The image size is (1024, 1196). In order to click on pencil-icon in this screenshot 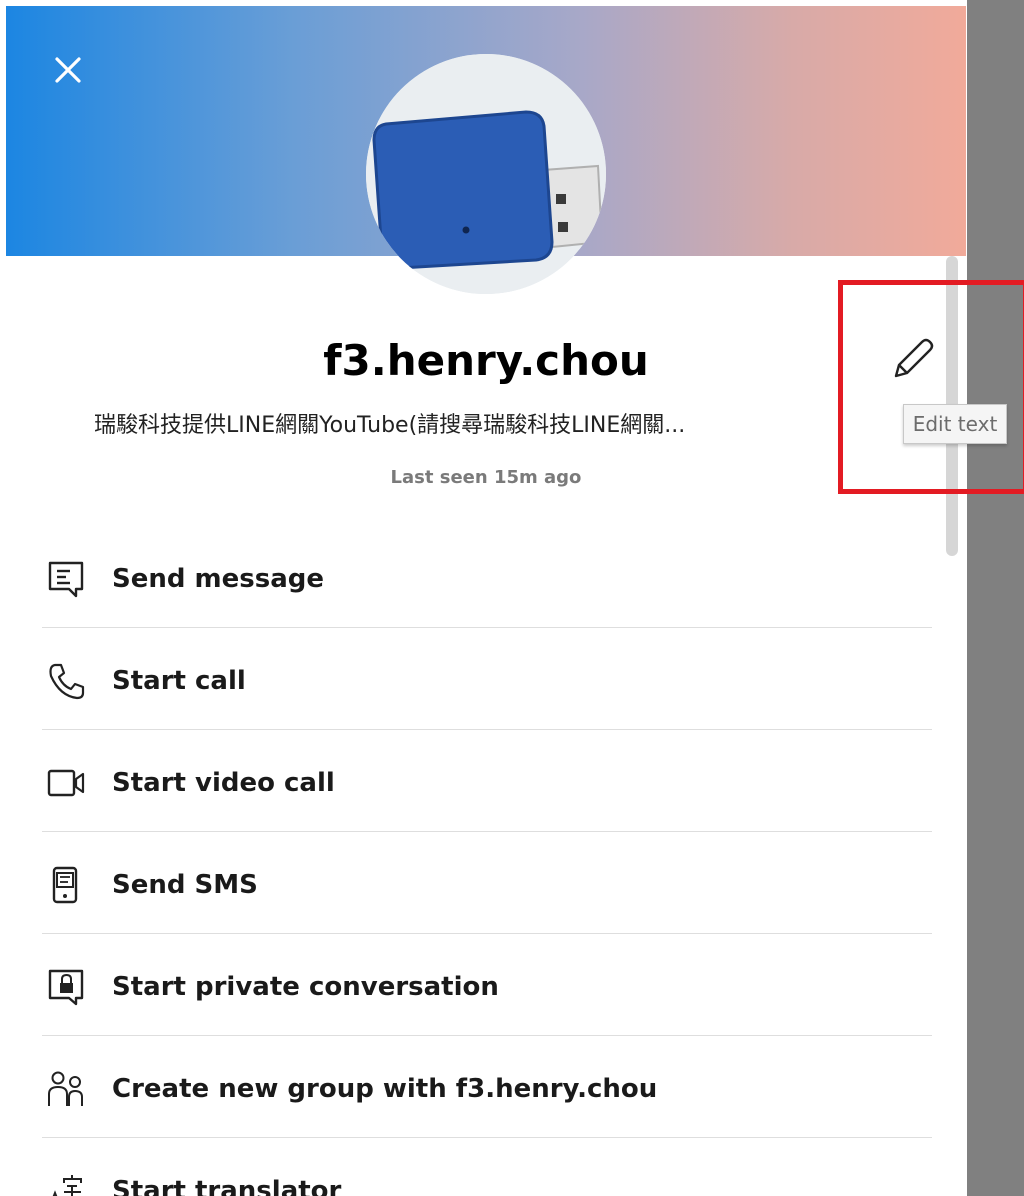, I will do `click(914, 358)`.